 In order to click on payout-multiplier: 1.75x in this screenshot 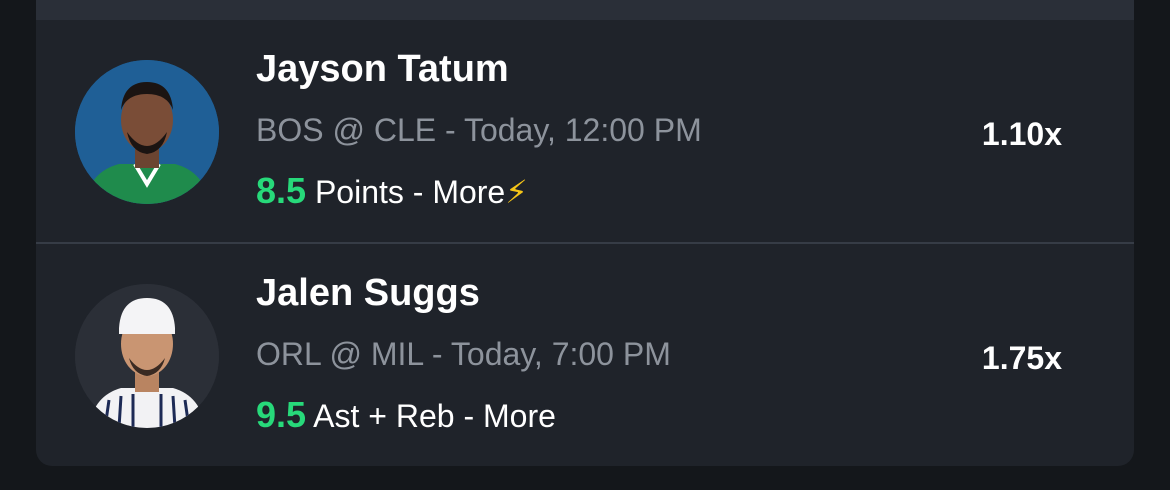, I will do `click(1021, 358)`.